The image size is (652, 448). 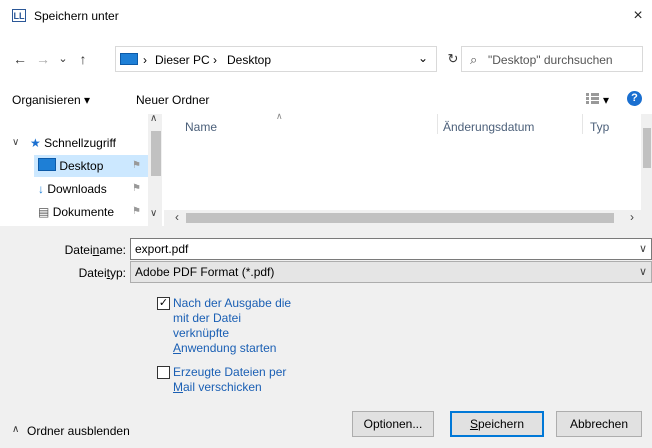 I want to click on download-icon: ↓, so click(x=41, y=189).